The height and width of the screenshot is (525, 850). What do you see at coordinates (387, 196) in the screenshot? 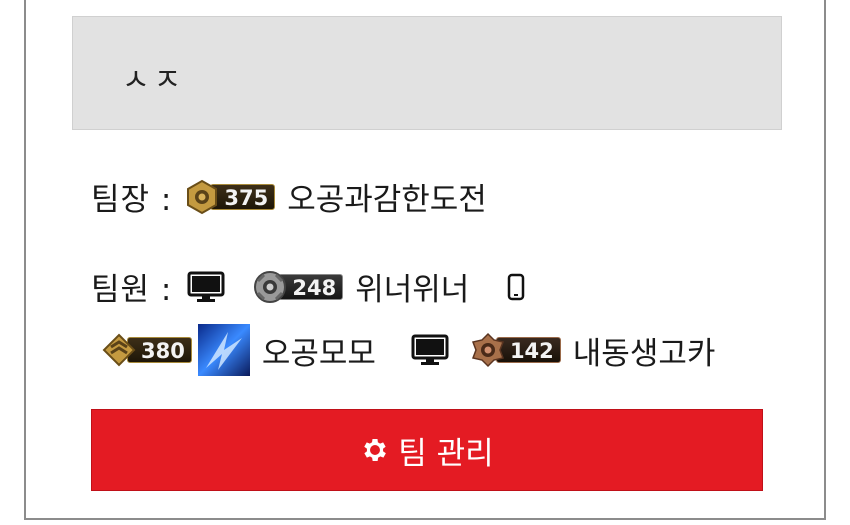
I see `leader-name: 오공과감한도전` at bounding box center [387, 196].